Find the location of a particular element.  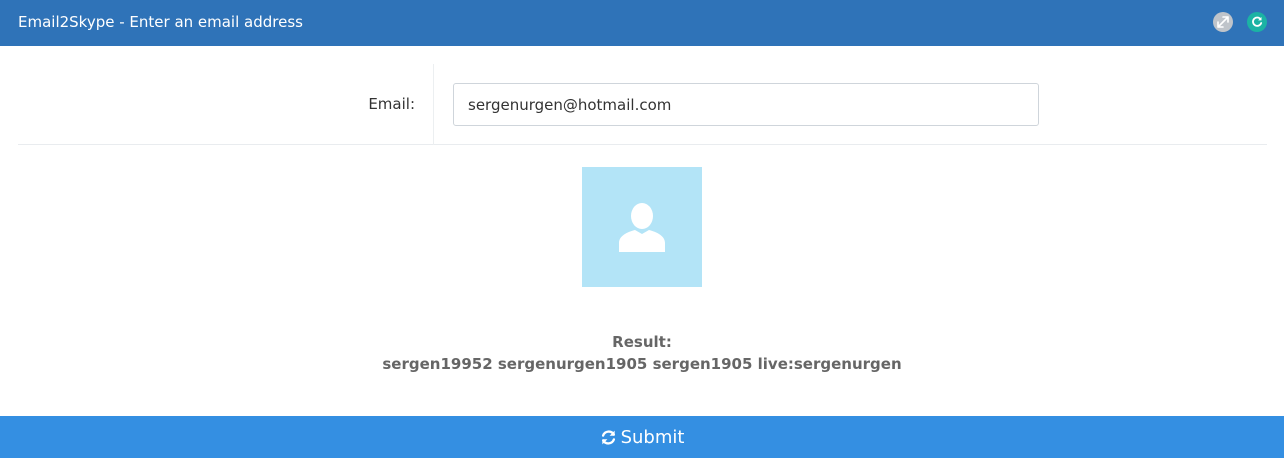

expand-icon is located at coordinates (1223, 22).